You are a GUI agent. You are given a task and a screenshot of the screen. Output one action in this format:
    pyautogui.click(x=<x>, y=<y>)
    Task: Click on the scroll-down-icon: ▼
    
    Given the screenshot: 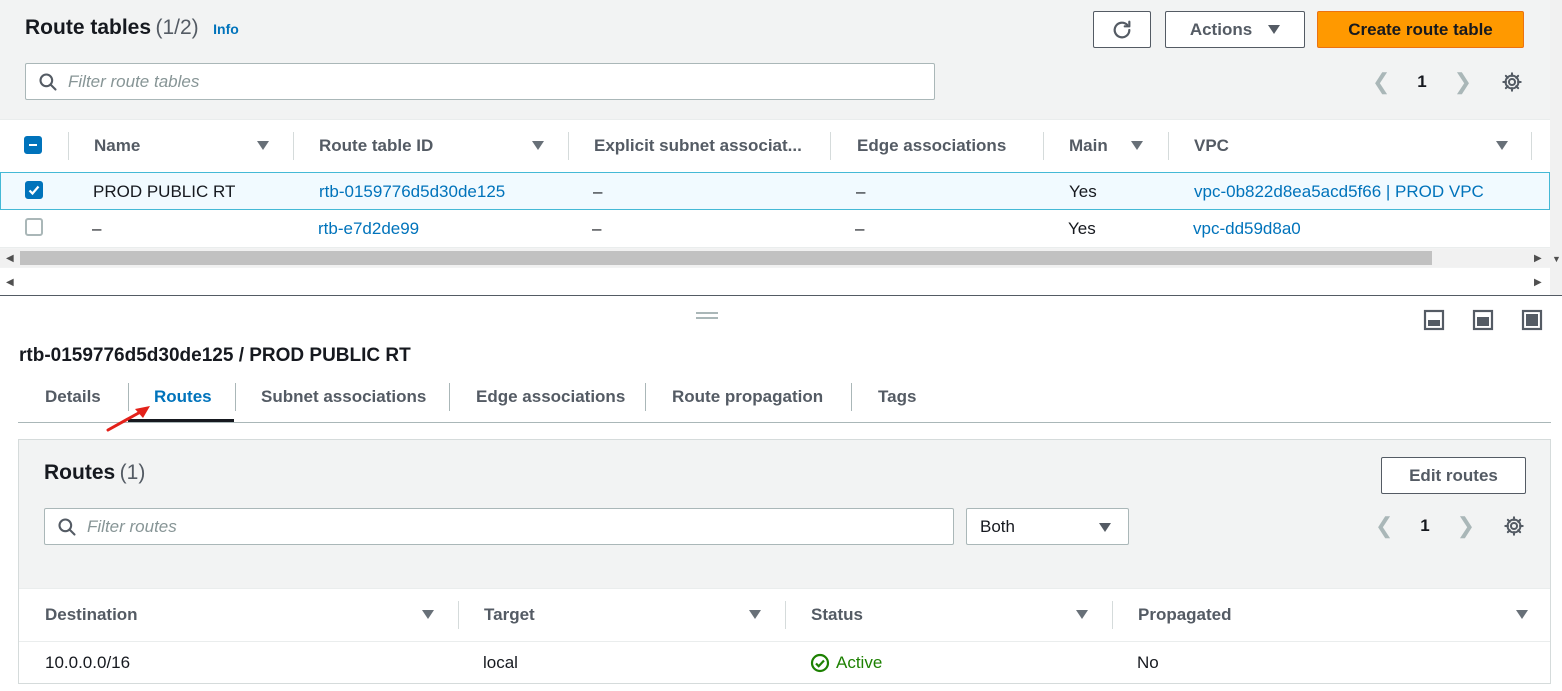 What is the action you would take?
    pyautogui.click(x=1556, y=259)
    